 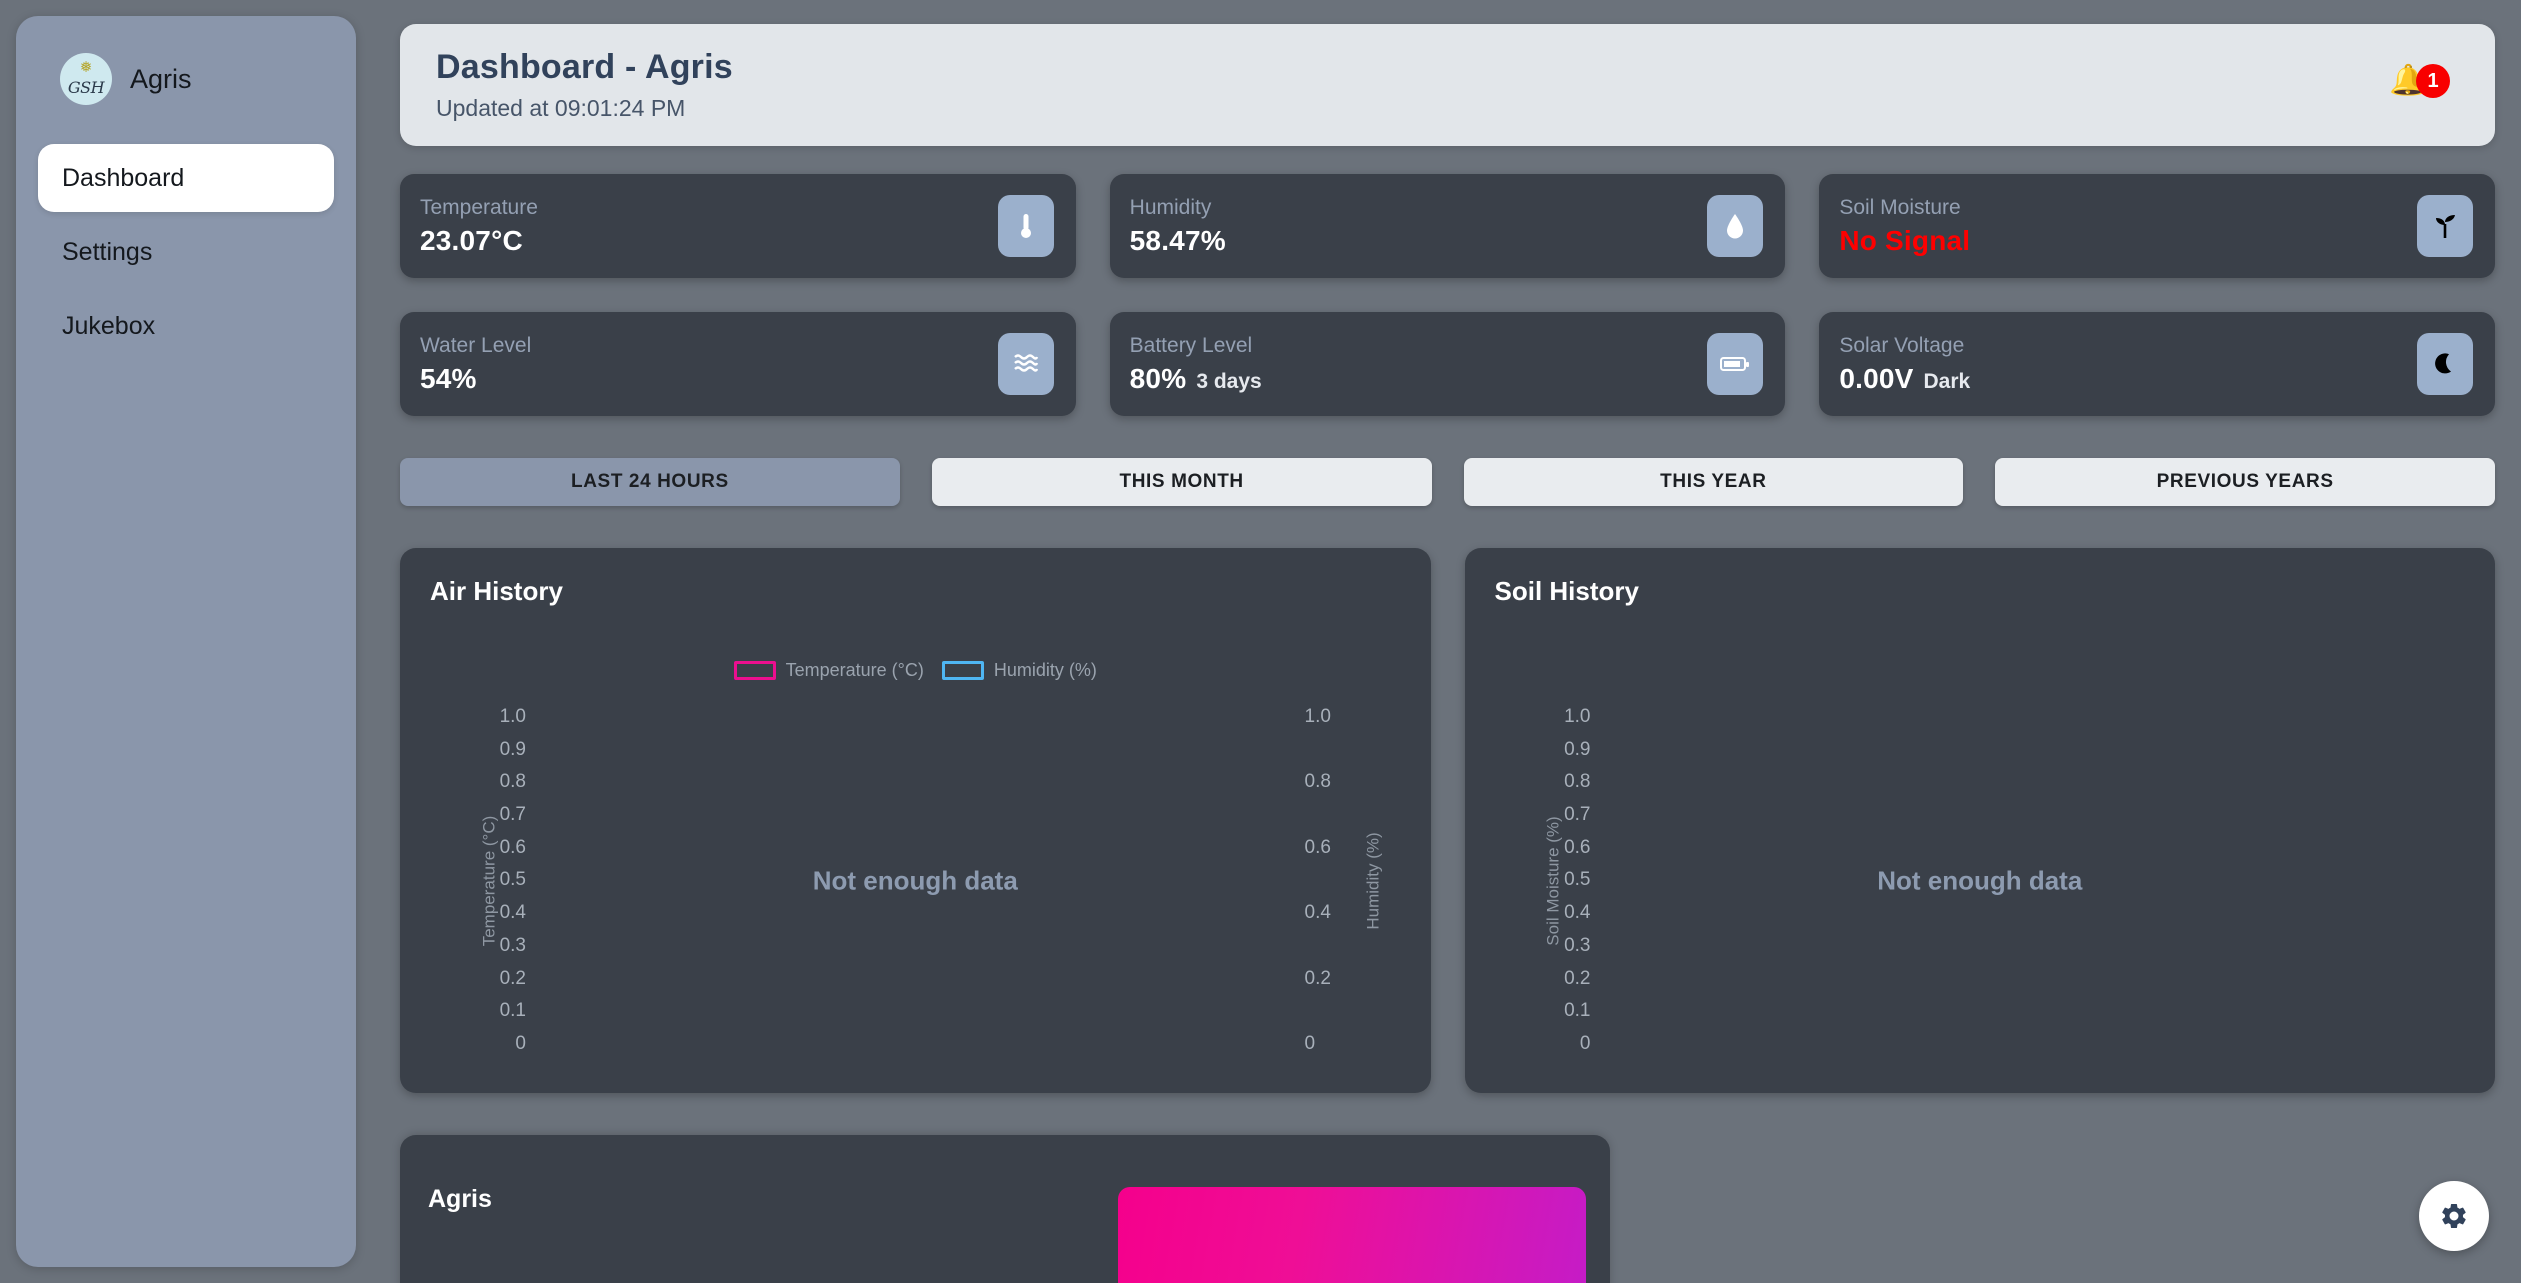 What do you see at coordinates (1317, 716) in the screenshot?
I see `y2-tick: 1.0` at bounding box center [1317, 716].